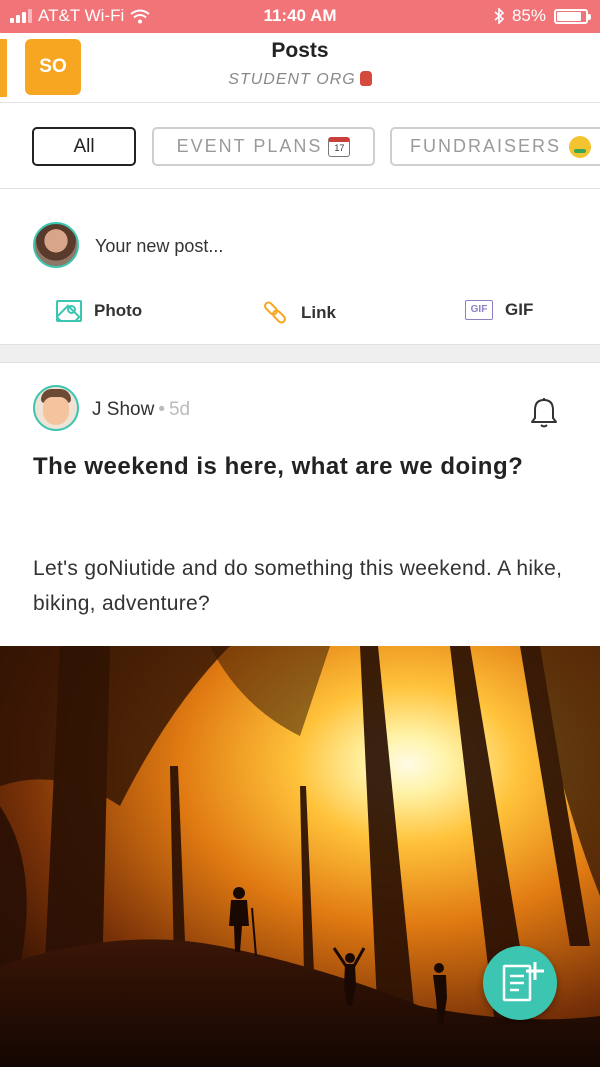 Image resolution: width=600 pixels, height=1067 pixels. I want to click on photo-button: Photo, so click(99, 311).